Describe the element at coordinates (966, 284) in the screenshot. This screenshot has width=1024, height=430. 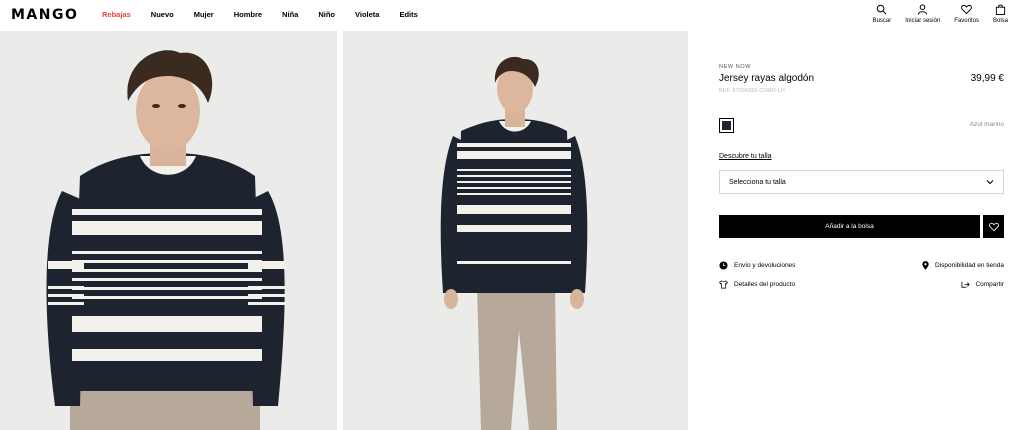
I see `share-icon` at that location.